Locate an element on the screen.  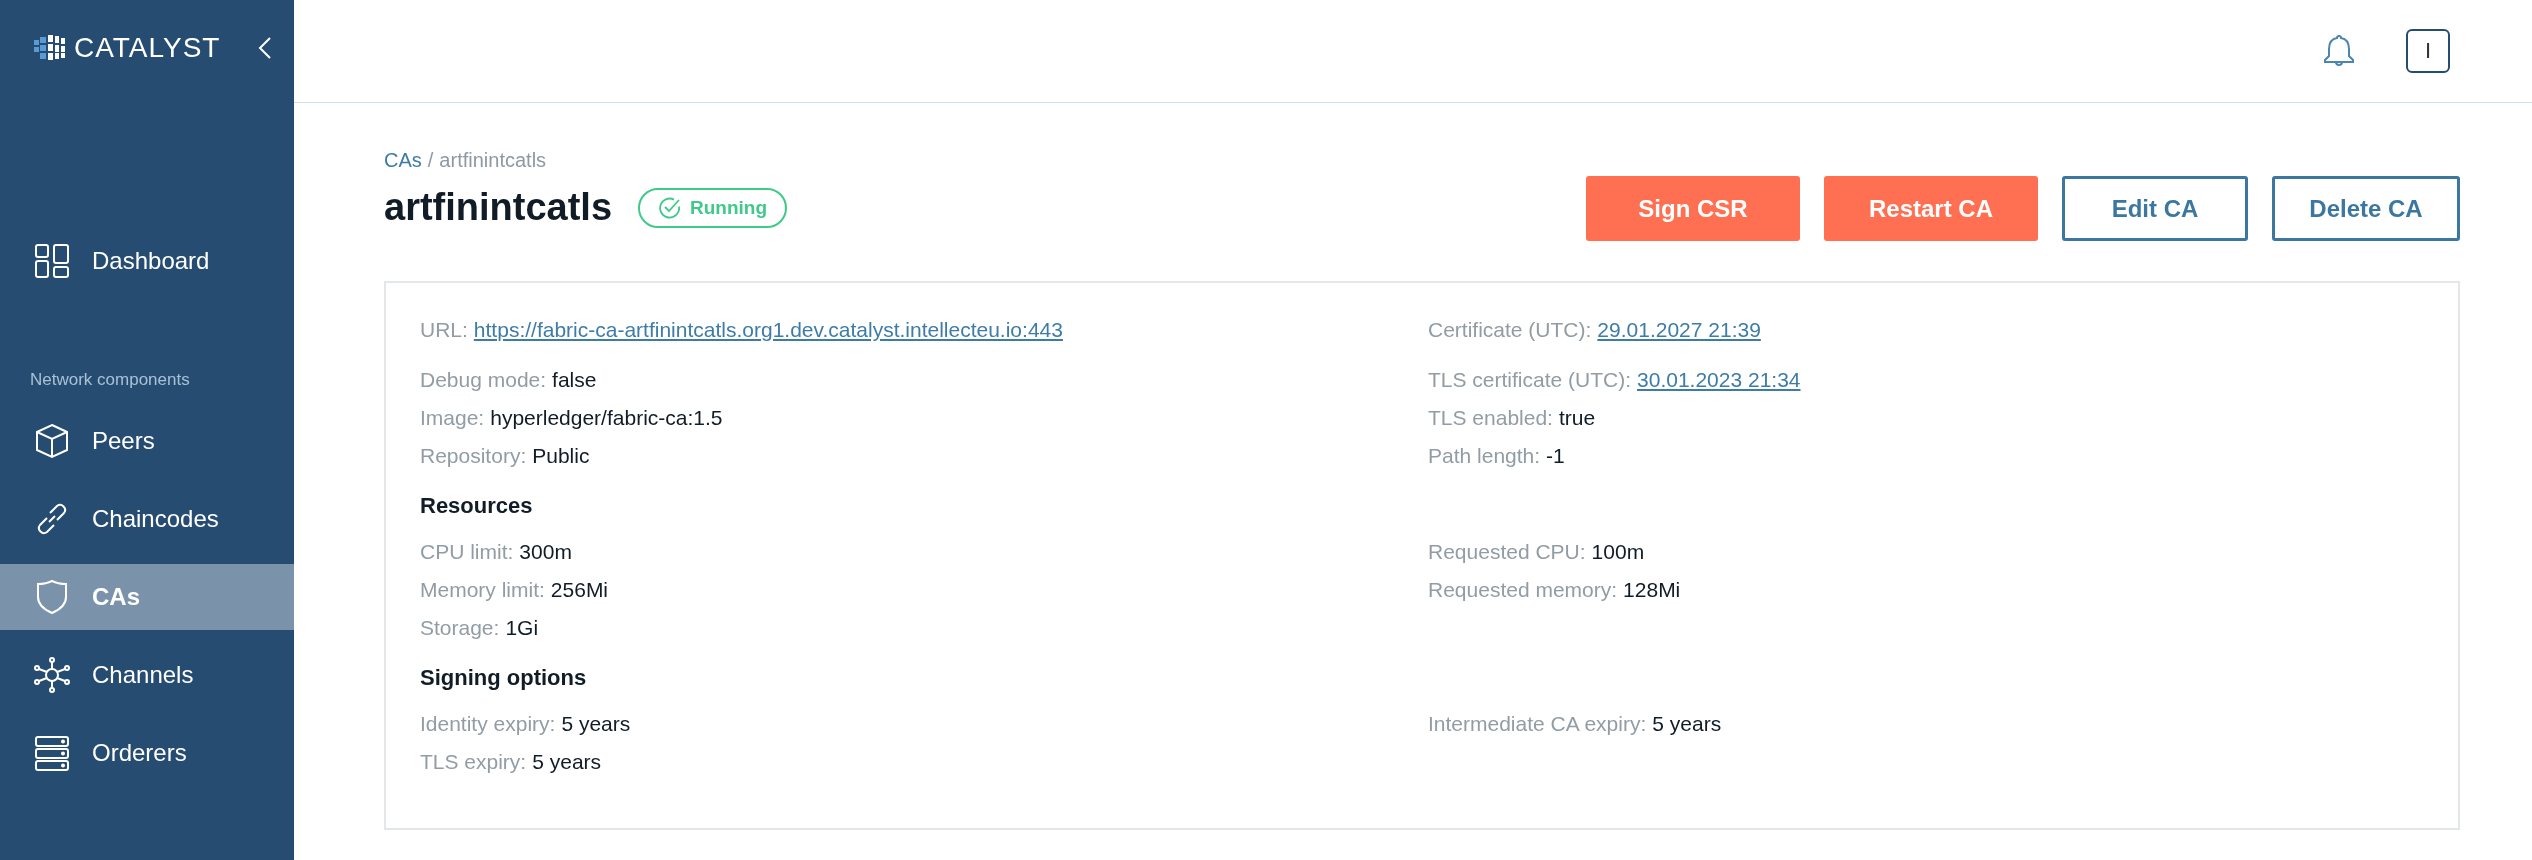
chevron-left-icon is located at coordinates (265, 48).